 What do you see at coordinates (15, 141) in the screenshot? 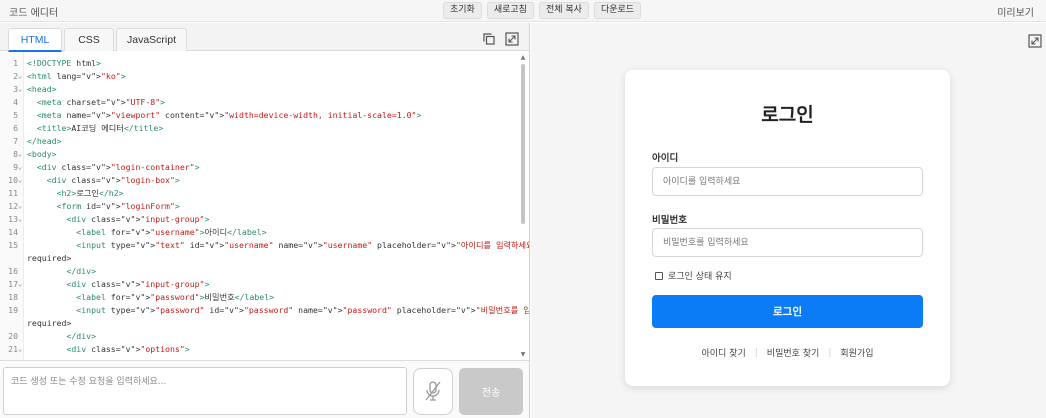
I see `line-number: 7` at bounding box center [15, 141].